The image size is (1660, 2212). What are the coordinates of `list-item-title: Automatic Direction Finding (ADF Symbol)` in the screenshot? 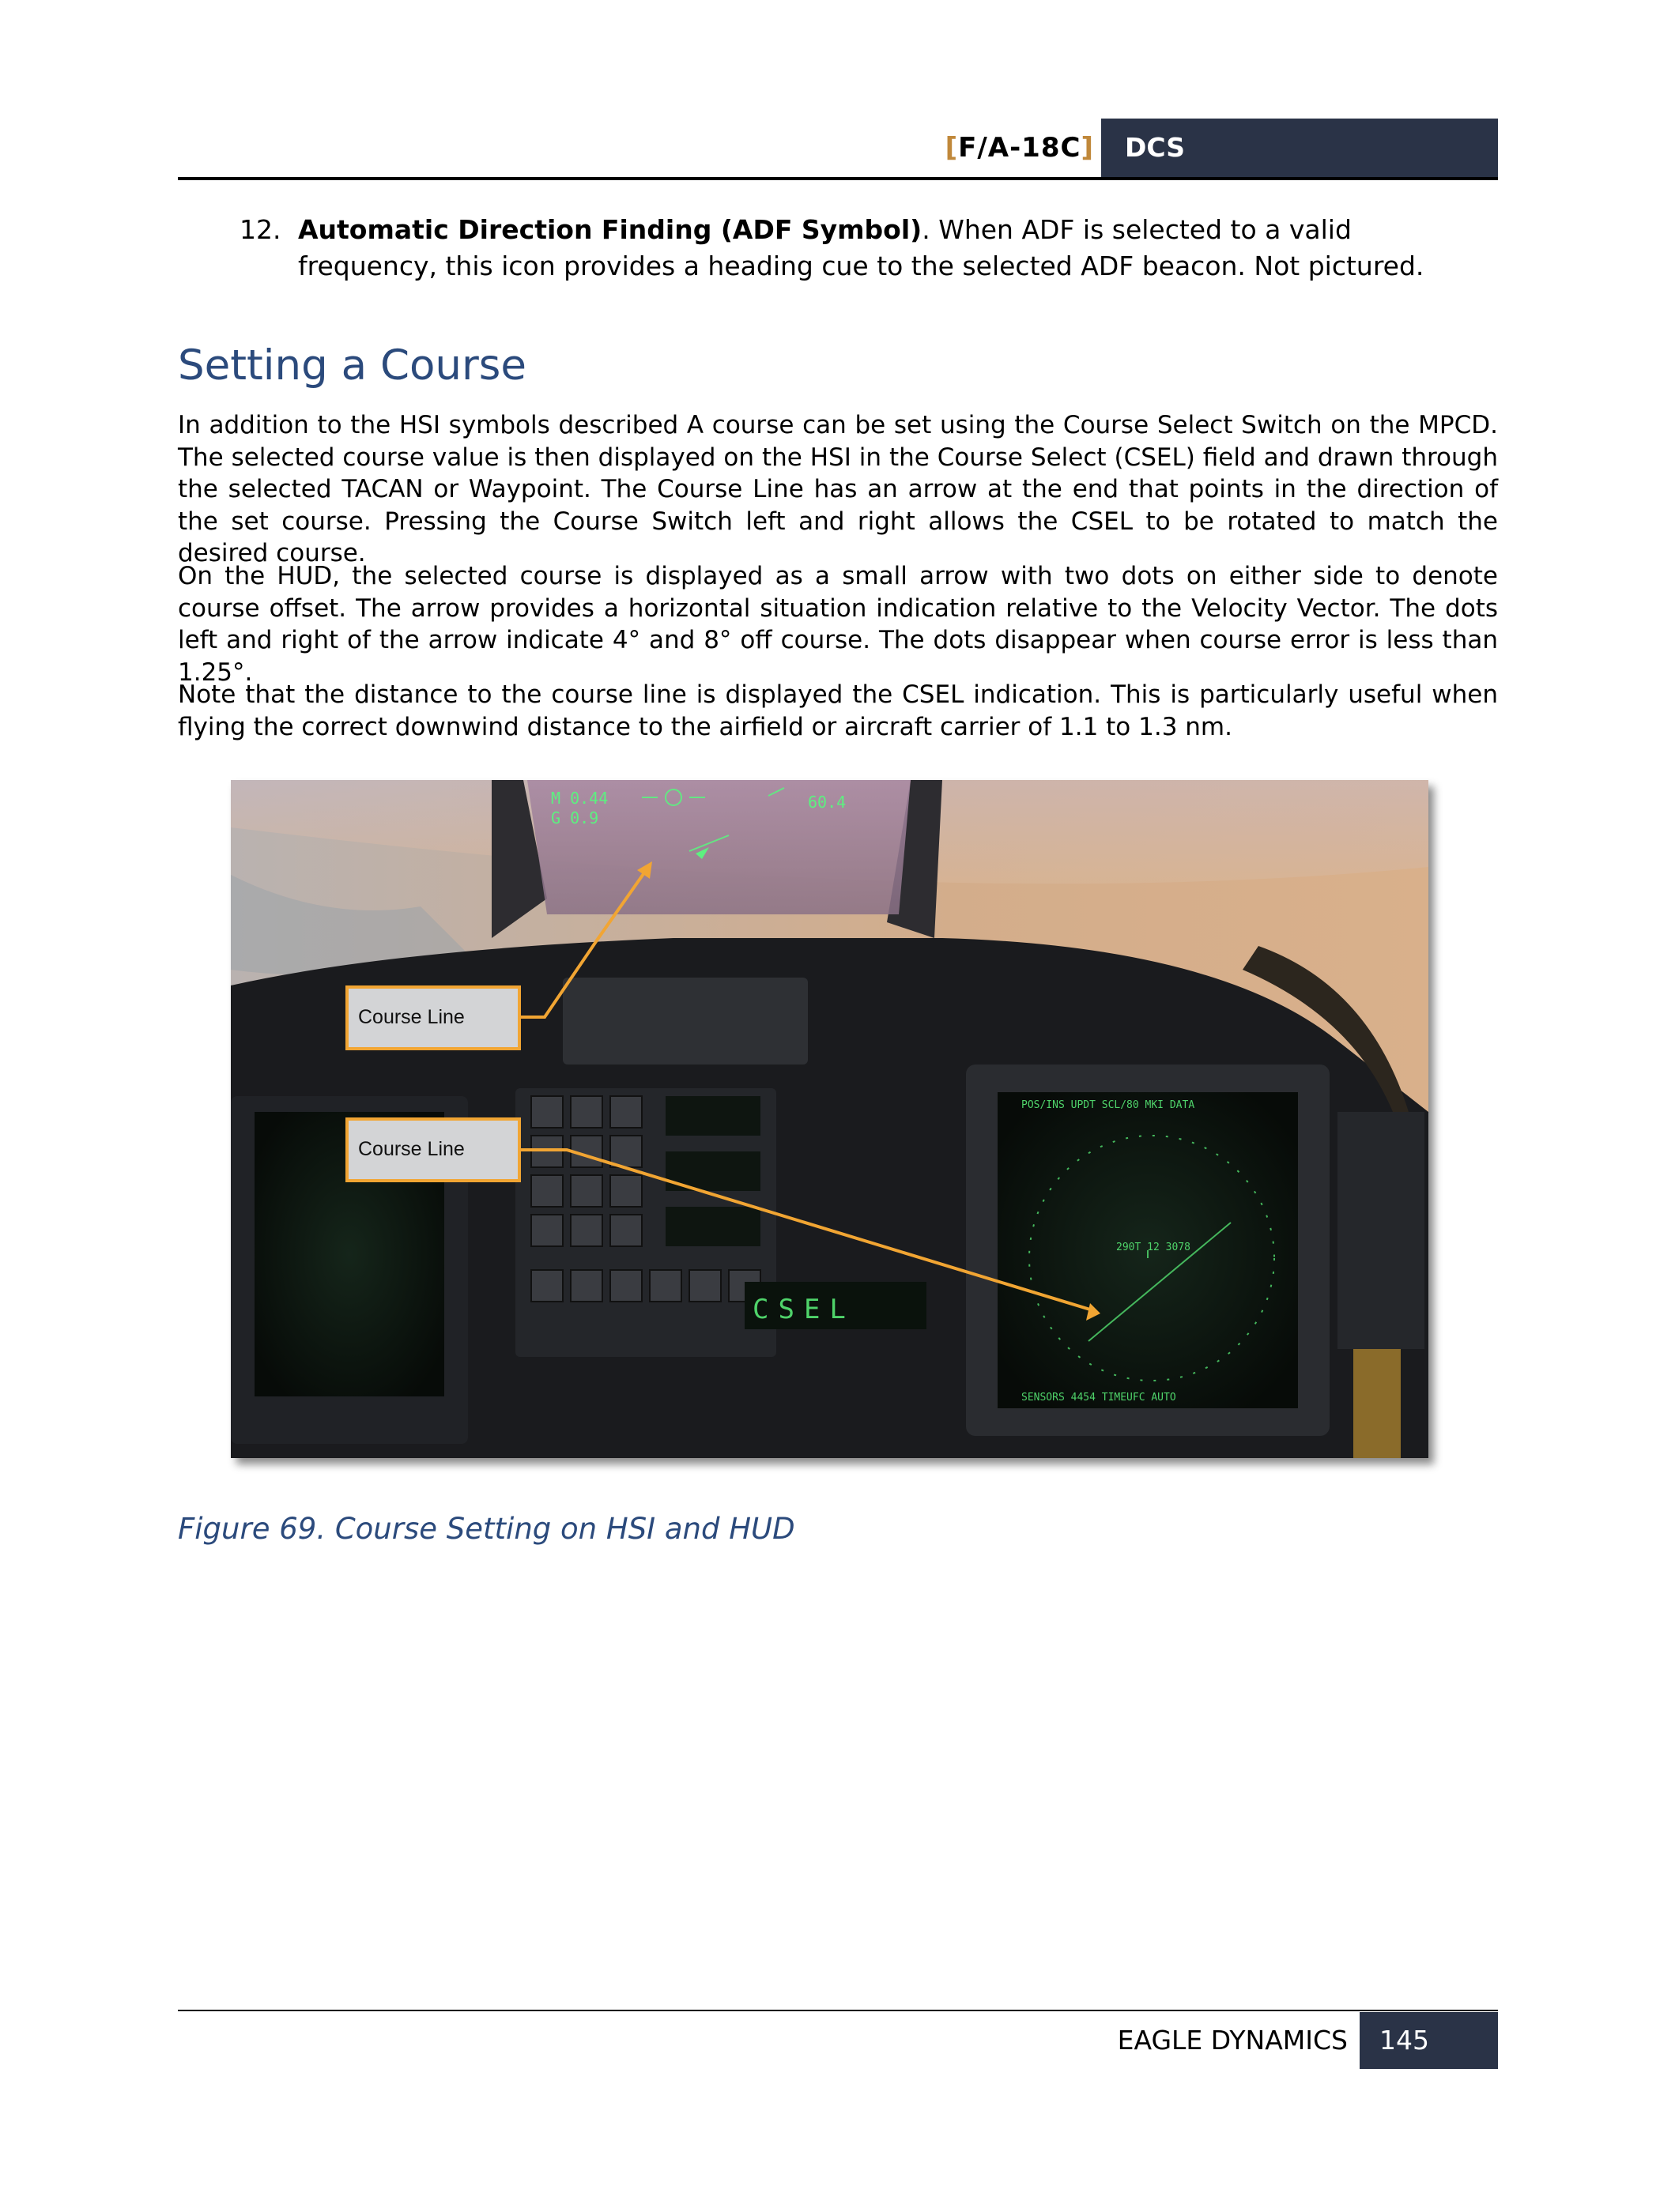 It's located at (610, 229).